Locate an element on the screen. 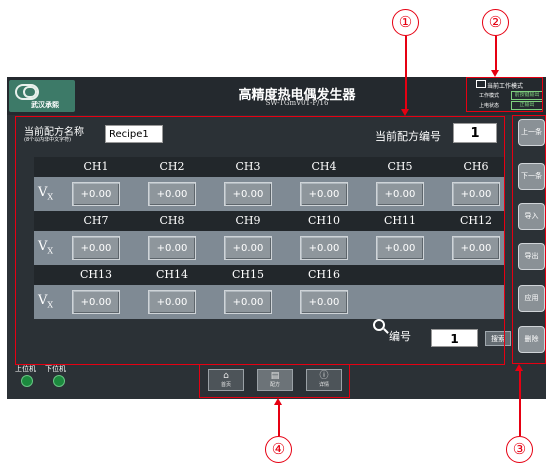 The image size is (554, 472). brand-name: 武汉承熙 is located at coordinates (45, 105).